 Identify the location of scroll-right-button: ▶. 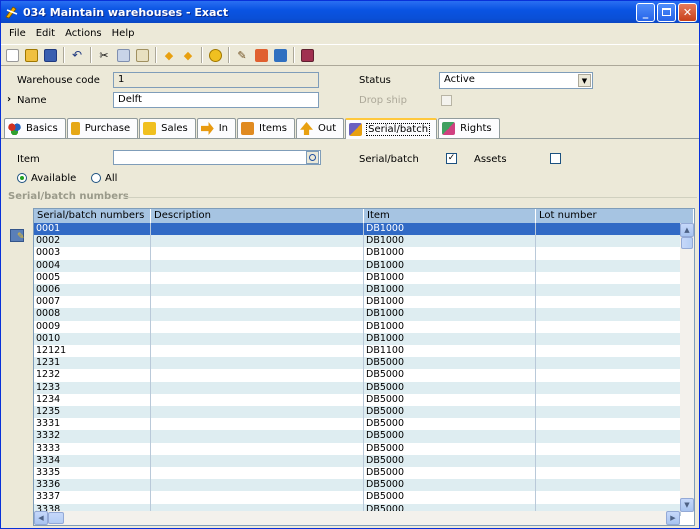
(673, 518).